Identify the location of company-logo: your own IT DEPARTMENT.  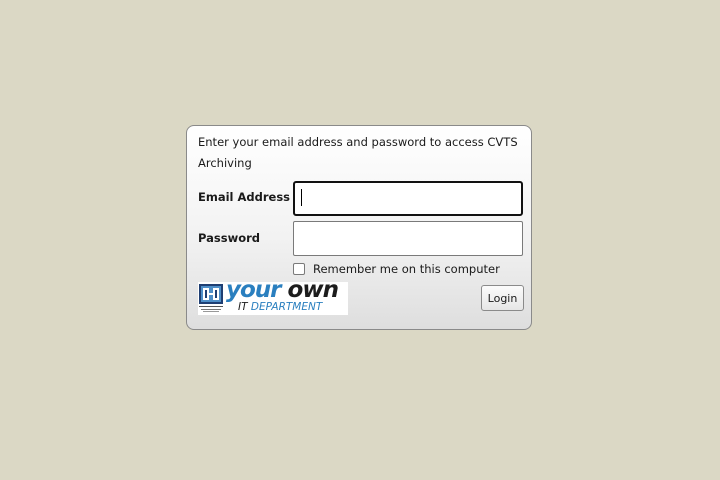
(273, 298).